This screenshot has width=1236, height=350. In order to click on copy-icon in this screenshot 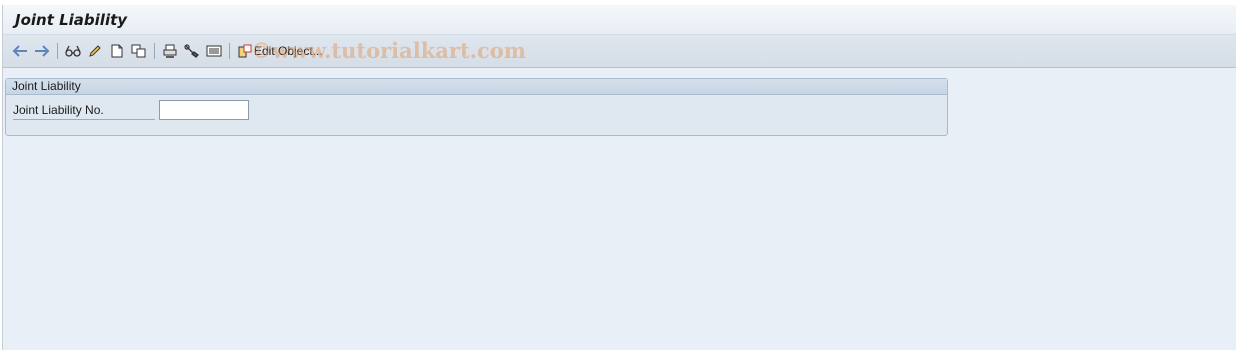, I will do `click(138, 51)`.